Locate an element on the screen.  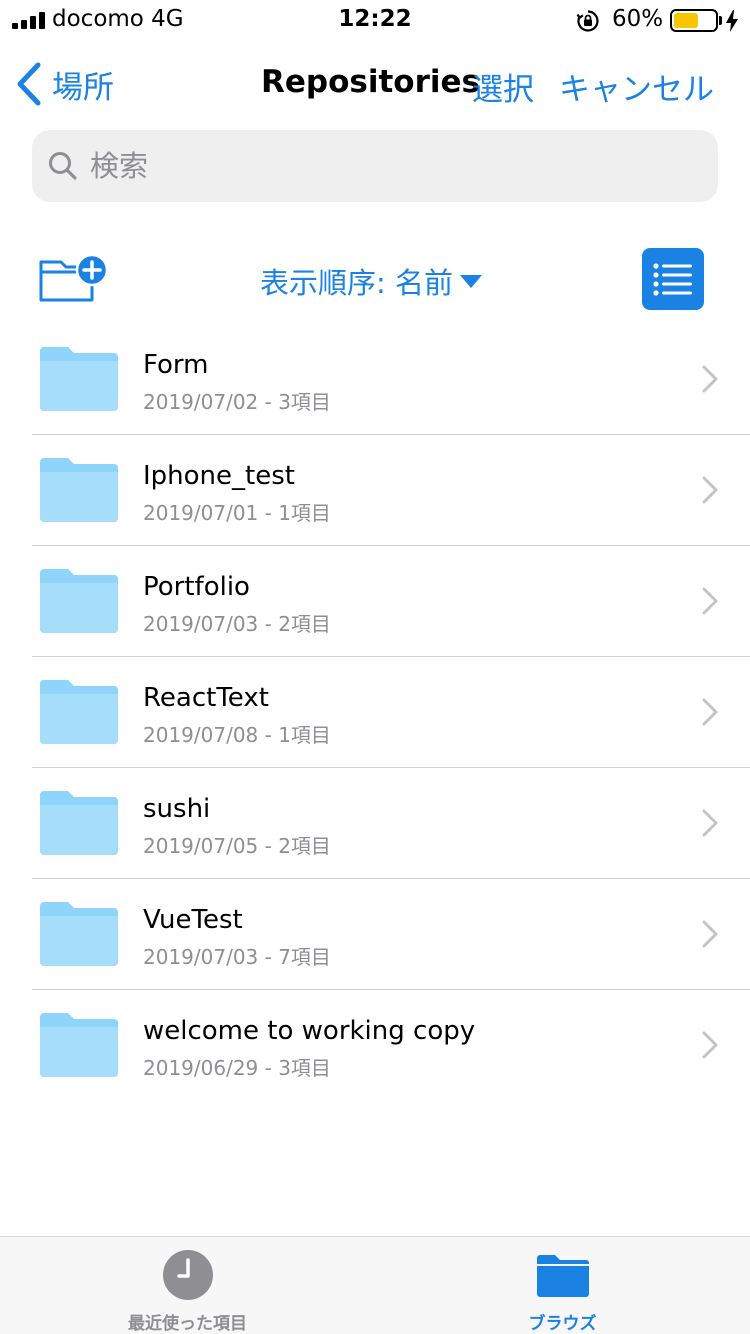
battery-icon is located at coordinates (694, 20).